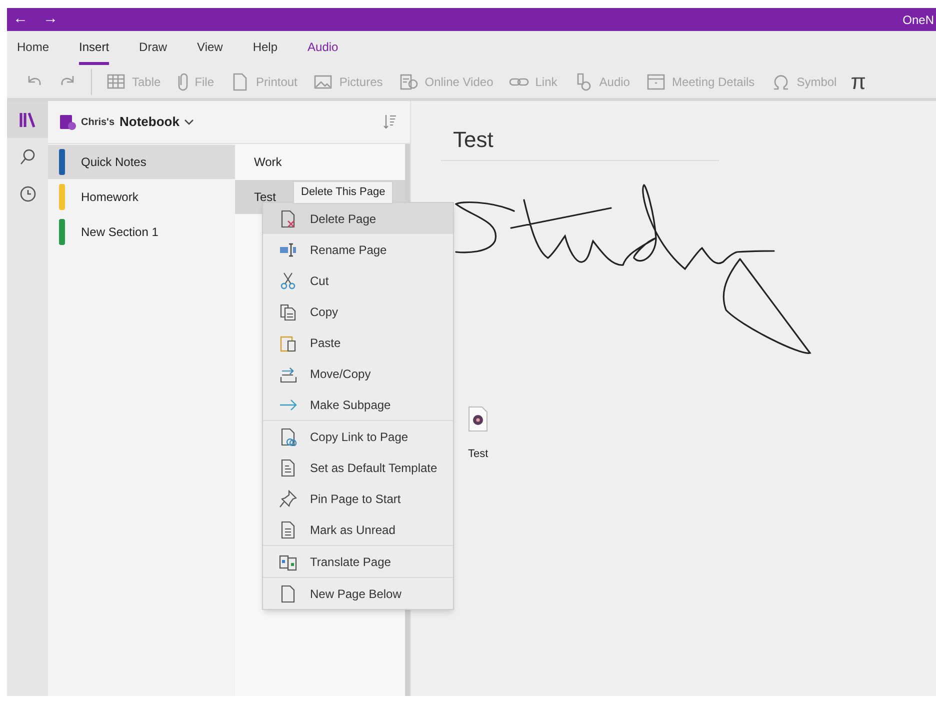  I want to click on scissors-icon, so click(288, 281).